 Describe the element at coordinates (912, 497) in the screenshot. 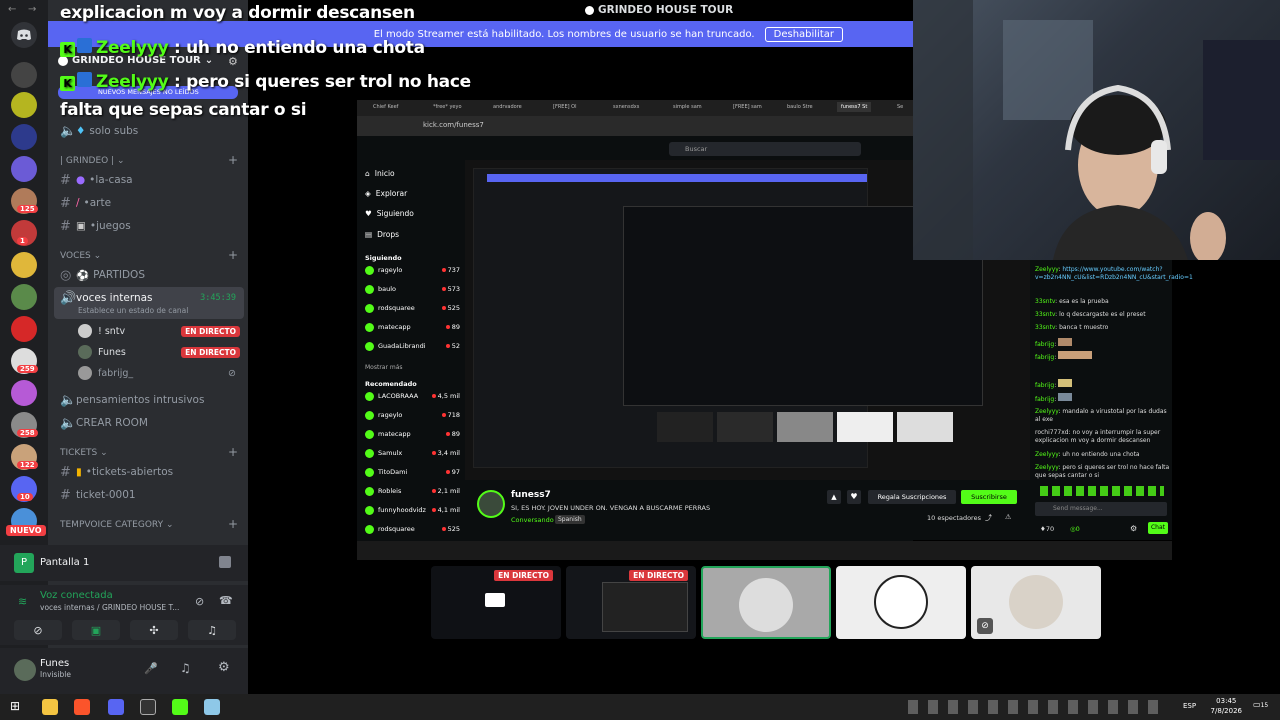

I see `gift-subs-button: Regala Suscripciones` at that location.